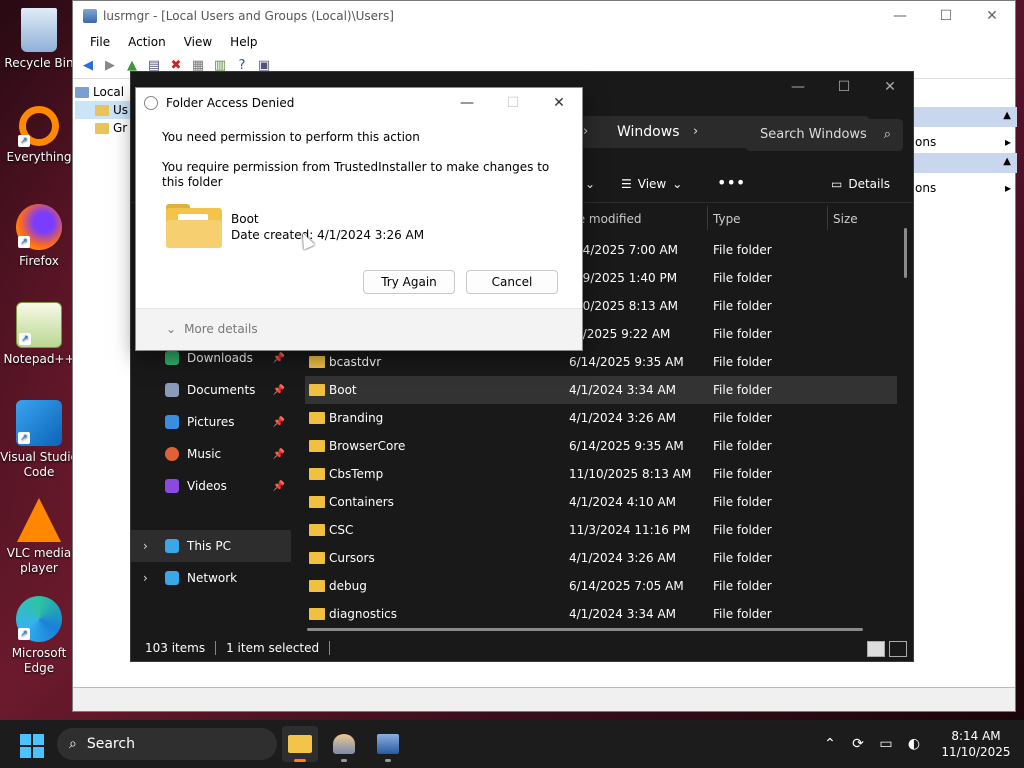  What do you see at coordinates (601, 446) in the screenshot?
I see `file-row-browsercore: BrowserCore 6/14/2025 9:35 AM File folder` at bounding box center [601, 446].